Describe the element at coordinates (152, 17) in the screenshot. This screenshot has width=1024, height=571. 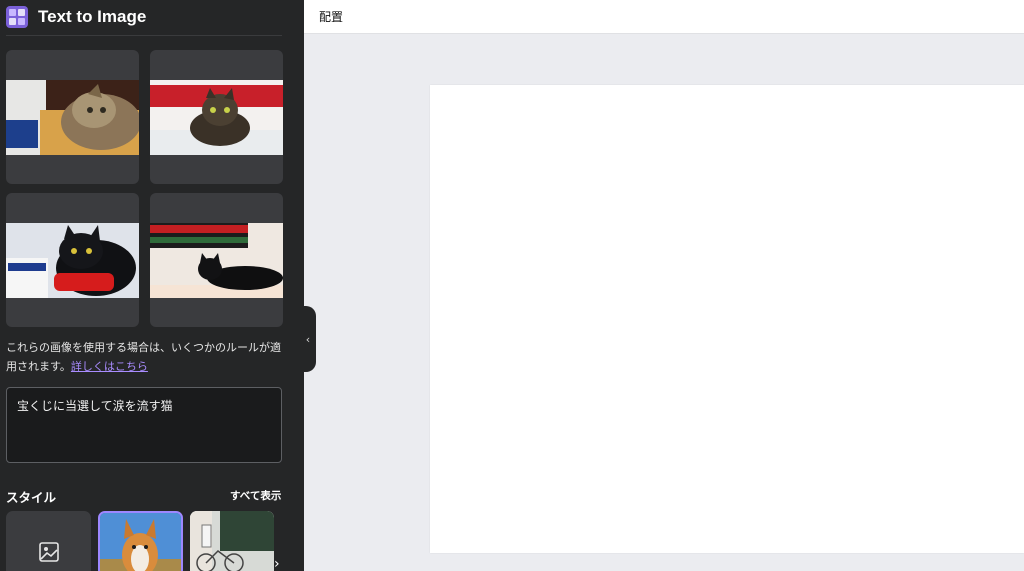
I see `panel-header: Text to Image` at that location.